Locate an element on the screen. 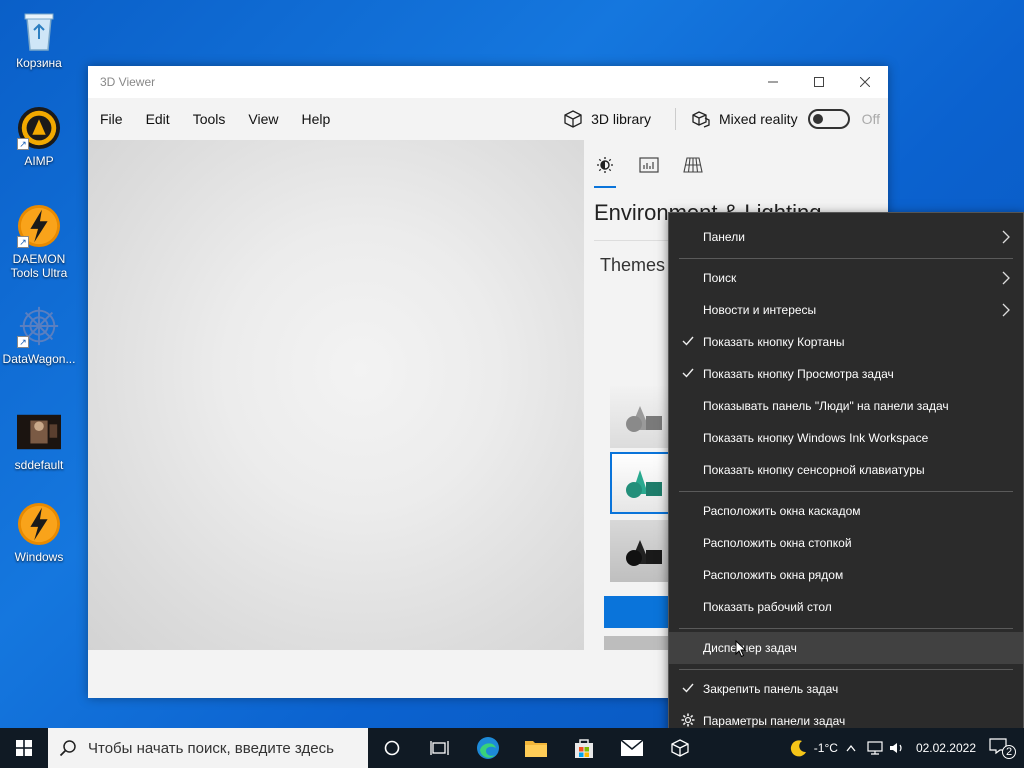  menu-item-show-people: Показывать панель "Люди" на панели задач is located at coordinates (846, 406).